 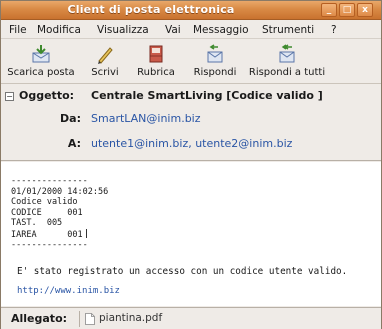 What do you see at coordinates (47, 95) in the screenshot?
I see `subject-label: Oggetto:` at bounding box center [47, 95].